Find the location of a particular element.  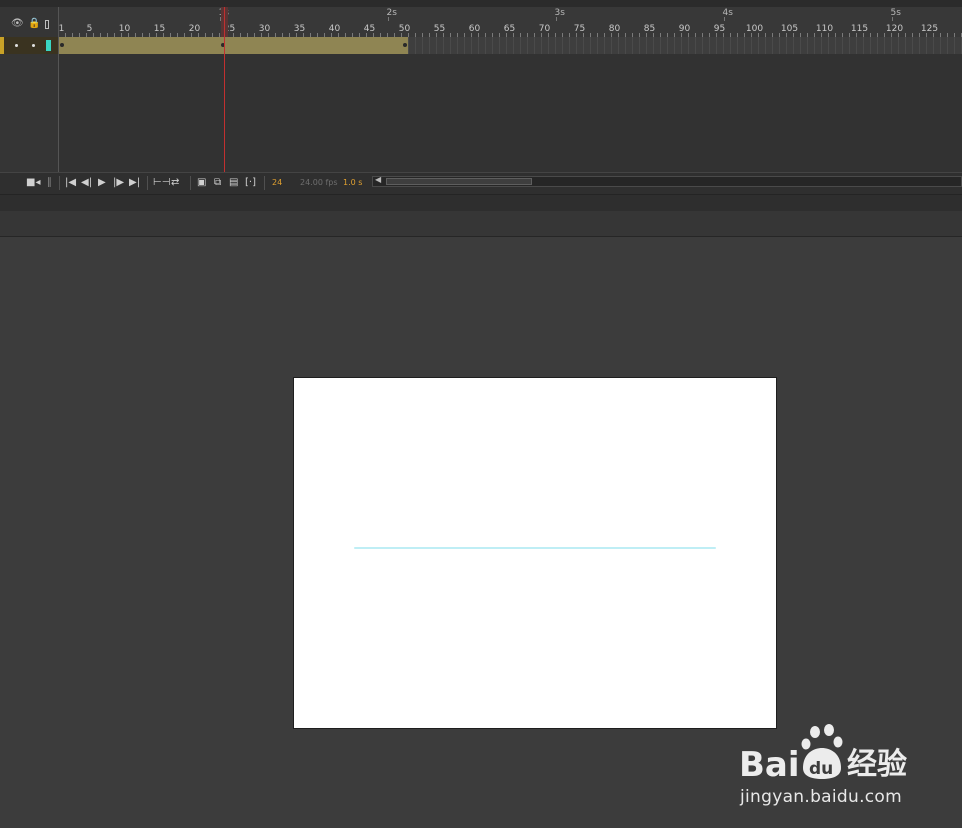

layer-color-swatch is located at coordinates (48, 45).